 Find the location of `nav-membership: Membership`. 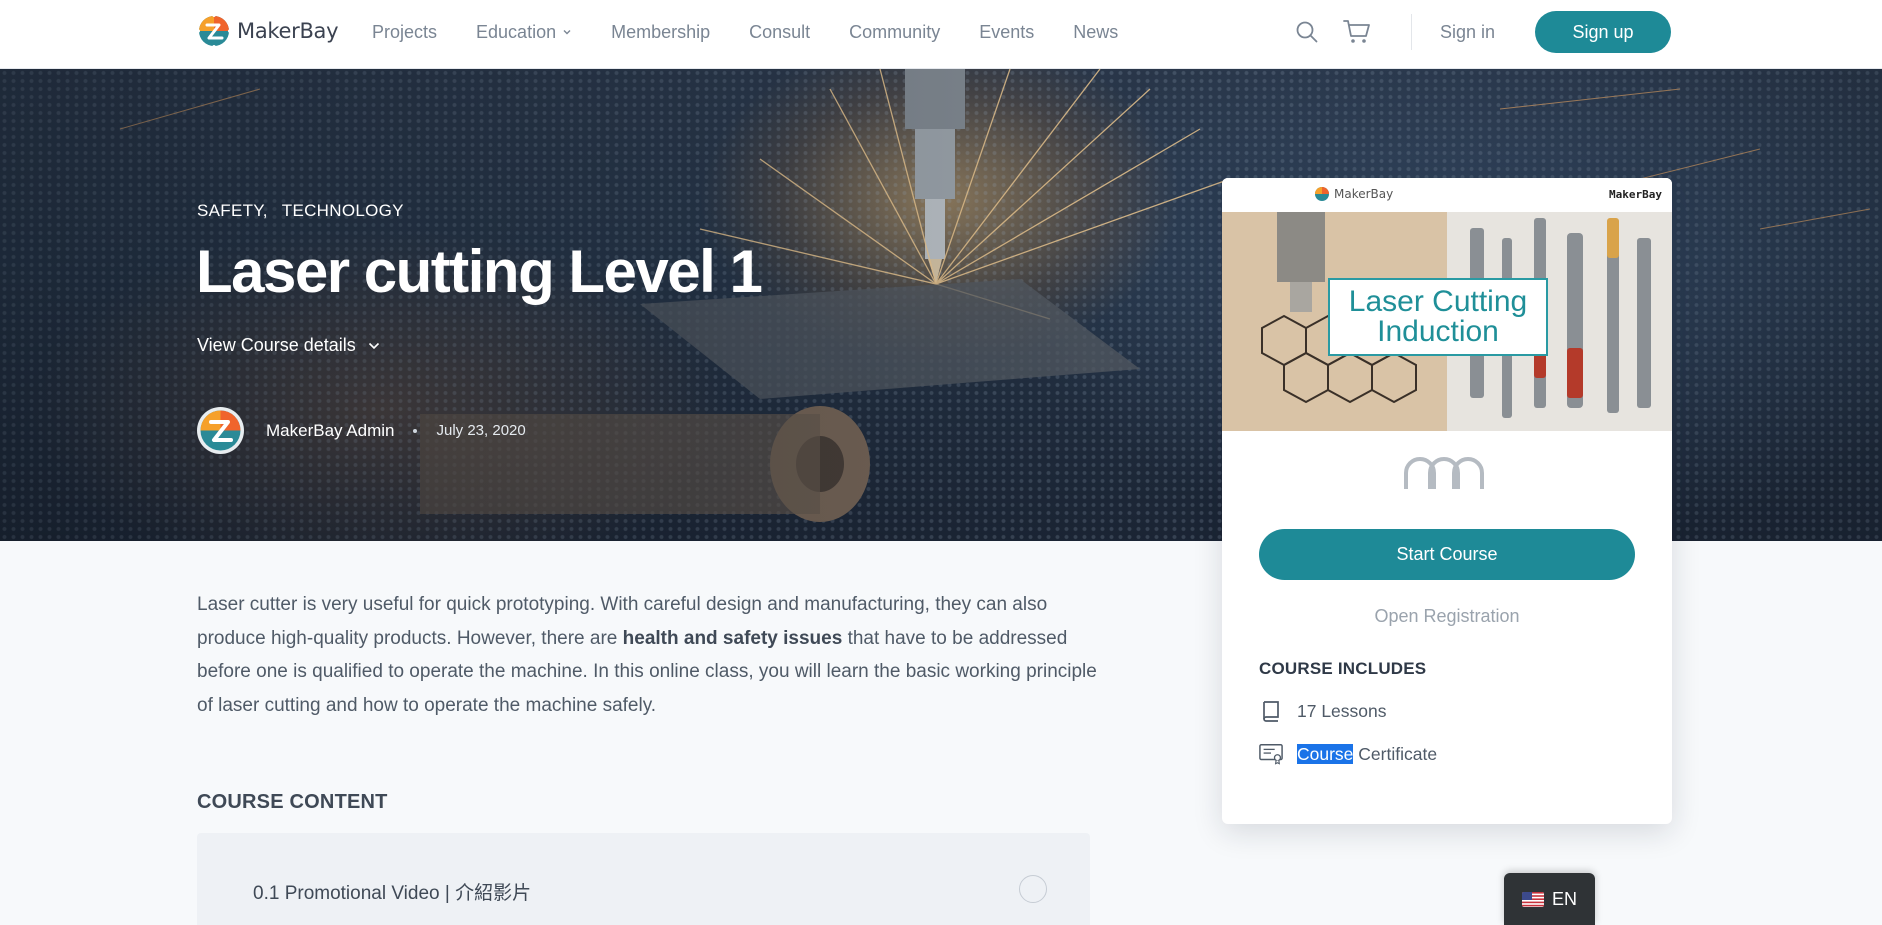

nav-membership: Membership is located at coordinates (660, 32).